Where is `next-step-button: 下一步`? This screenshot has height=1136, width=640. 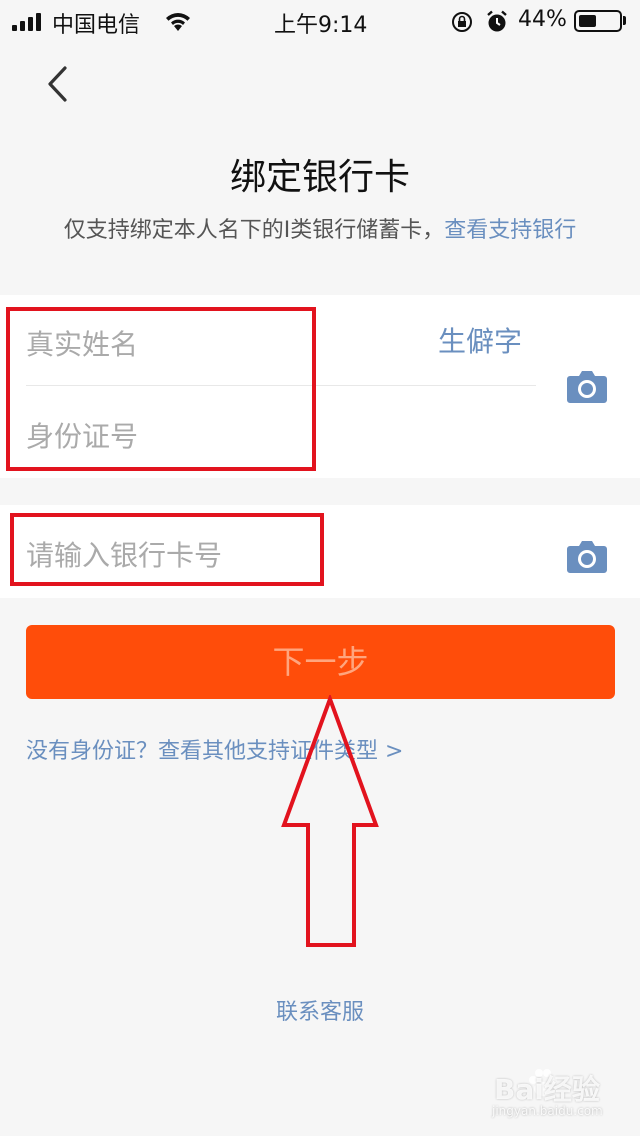 next-step-button: 下一步 is located at coordinates (320, 662).